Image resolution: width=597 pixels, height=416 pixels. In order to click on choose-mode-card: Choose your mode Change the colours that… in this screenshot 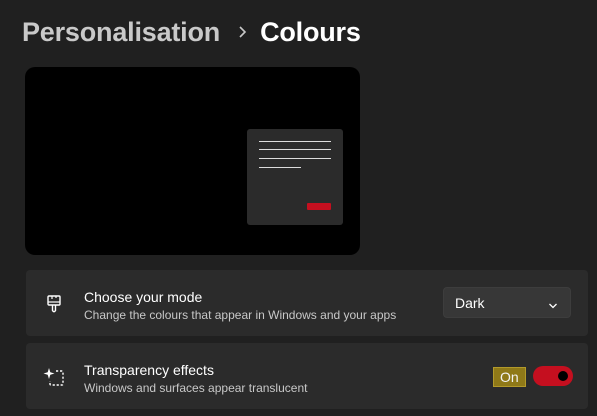, I will do `click(307, 303)`.